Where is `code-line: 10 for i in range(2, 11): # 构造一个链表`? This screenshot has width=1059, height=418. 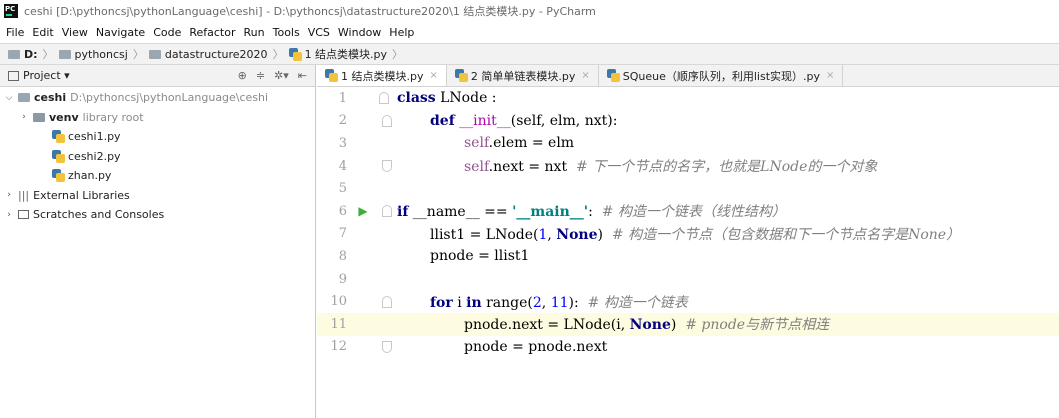 code-line: 10 for i in range(2, 11): # 构造一个链表 is located at coordinates (688, 301).